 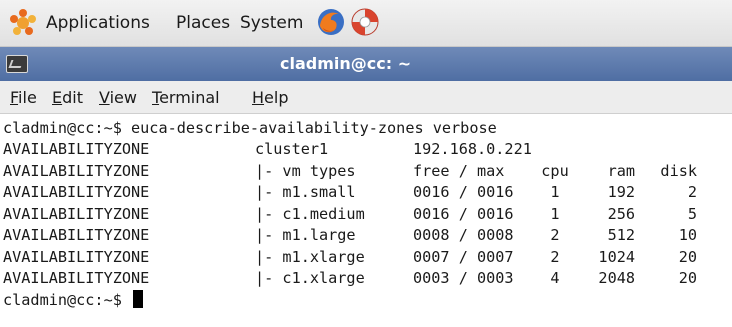 I want to click on applications-menu: Applications, so click(x=98, y=23).